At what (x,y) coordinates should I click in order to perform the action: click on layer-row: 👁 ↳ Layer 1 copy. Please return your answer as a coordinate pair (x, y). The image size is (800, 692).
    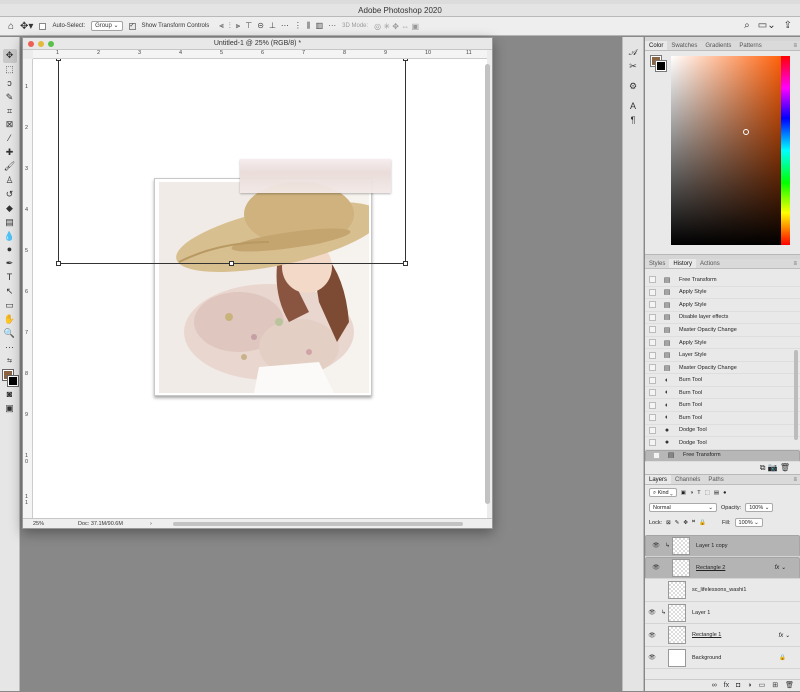
    Looking at the image, I should click on (722, 546).